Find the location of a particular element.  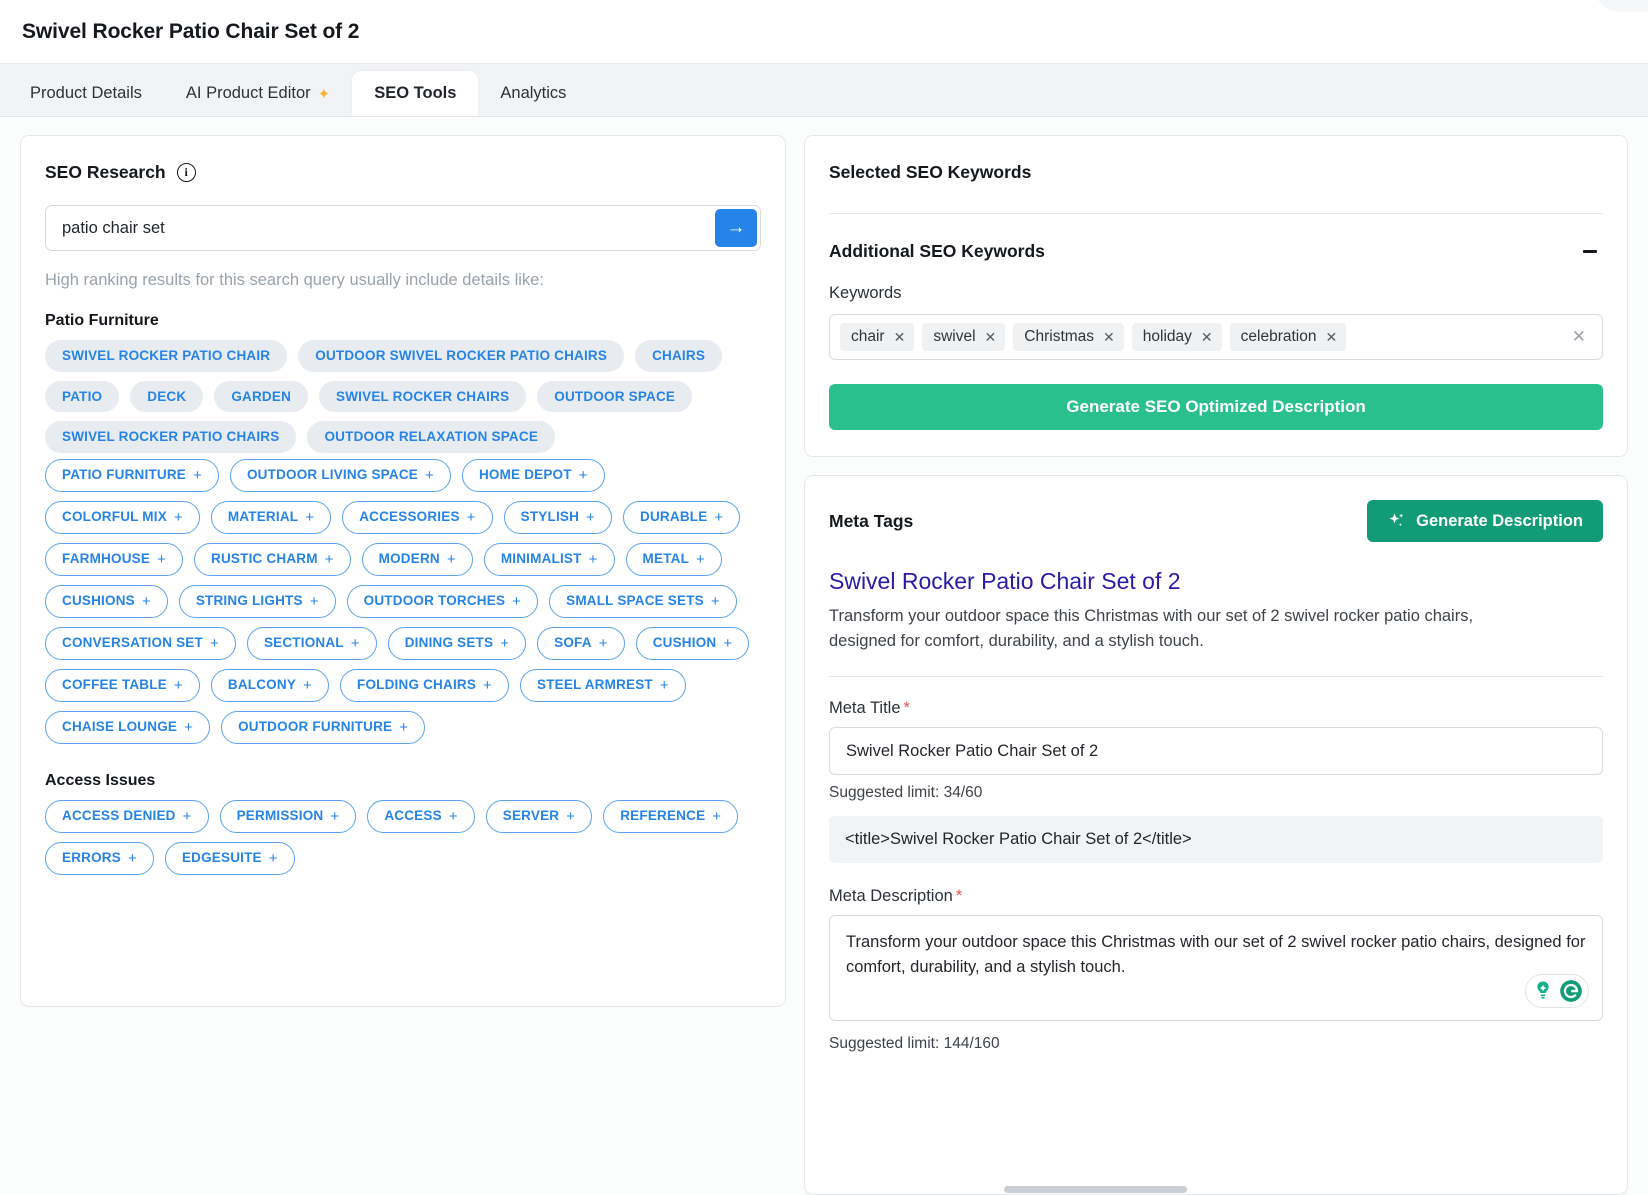

keyword-chip: GARDEN is located at coordinates (261, 396).